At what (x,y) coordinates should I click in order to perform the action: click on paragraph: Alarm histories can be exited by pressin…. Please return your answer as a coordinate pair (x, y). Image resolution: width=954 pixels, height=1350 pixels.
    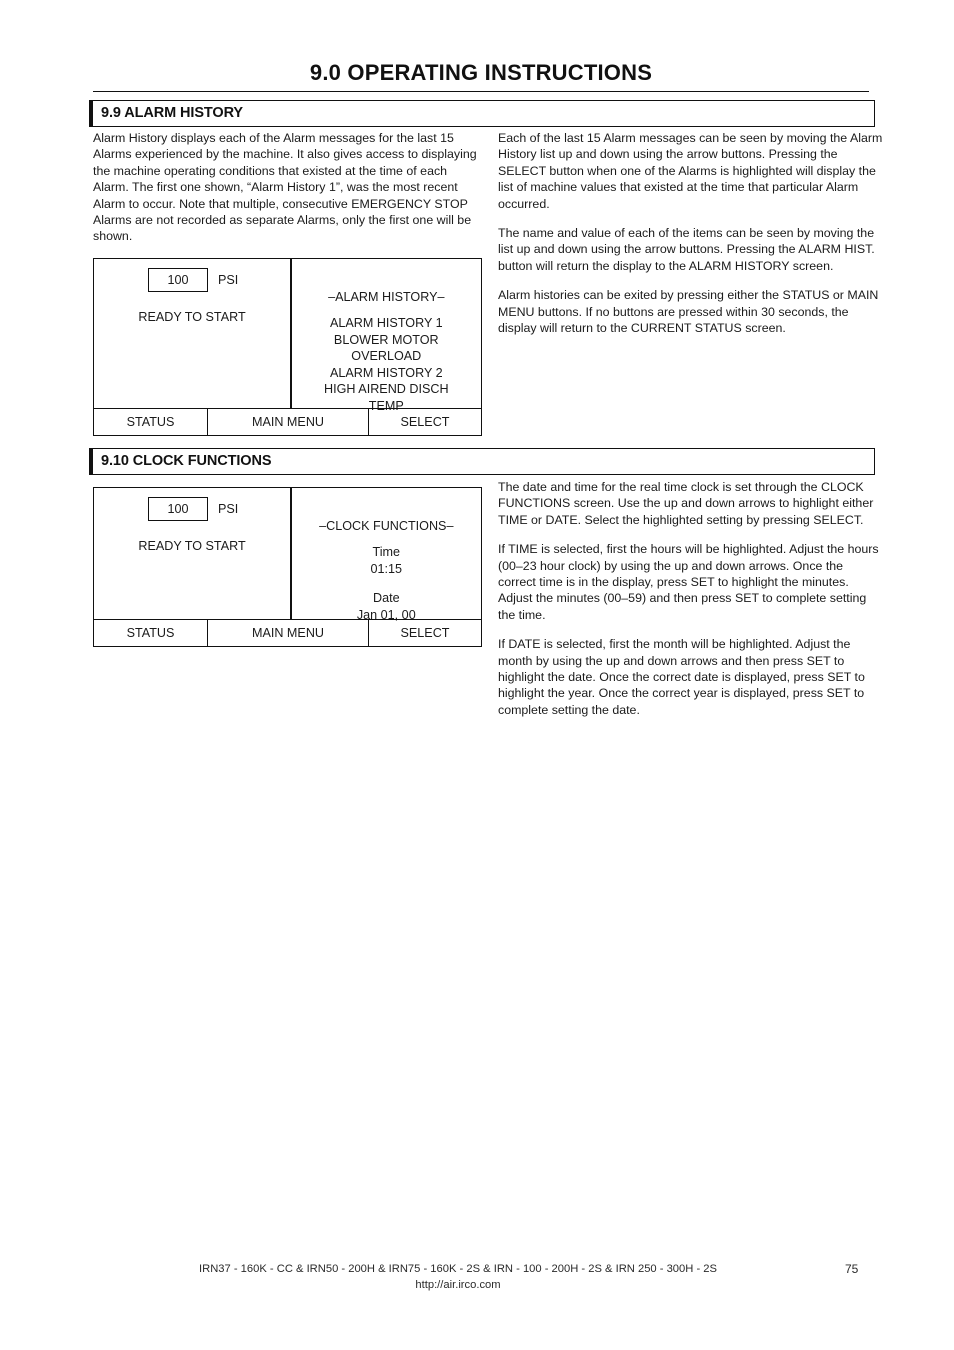
    Looking at the image, I should click on (688, 312).